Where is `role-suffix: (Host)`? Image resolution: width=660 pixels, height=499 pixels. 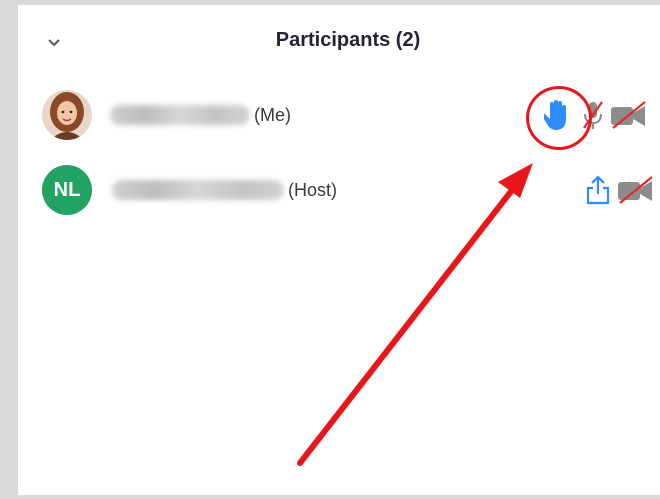 role-suffix: (Host) is located at coordinates (312, 189).